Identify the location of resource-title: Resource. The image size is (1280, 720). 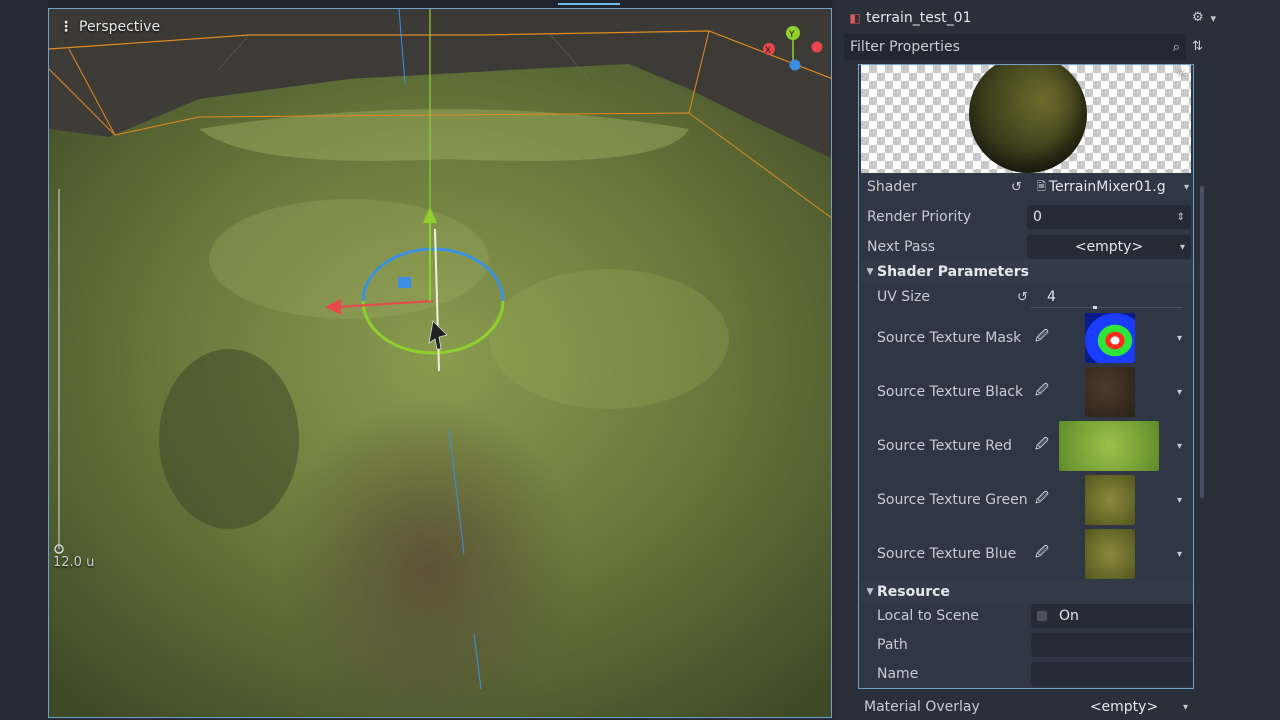
(913, 592).